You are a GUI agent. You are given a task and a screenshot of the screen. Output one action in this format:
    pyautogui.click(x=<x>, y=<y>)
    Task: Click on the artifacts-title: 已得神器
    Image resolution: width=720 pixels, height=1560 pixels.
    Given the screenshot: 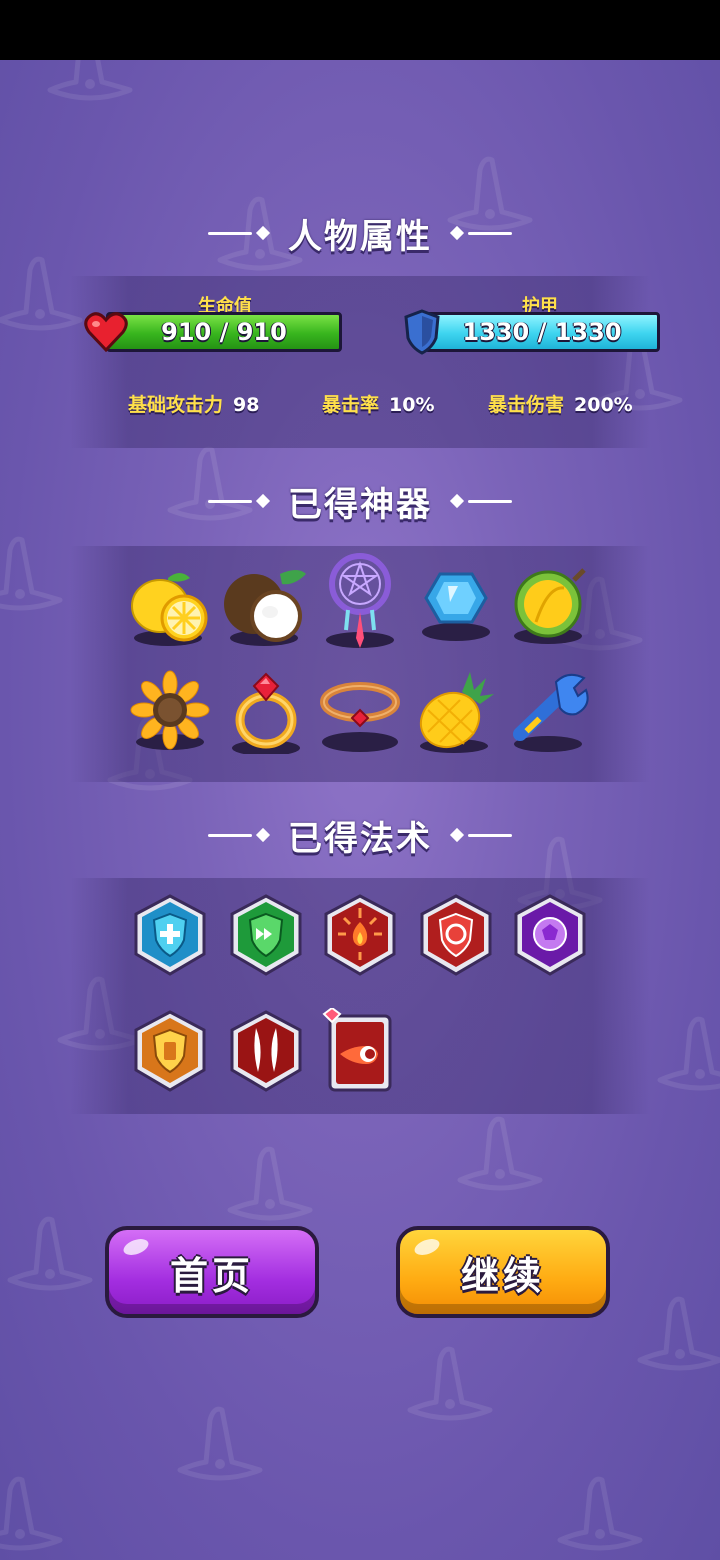 What is the action you would take?
    pyautogui.click(x=360, y=504)
    